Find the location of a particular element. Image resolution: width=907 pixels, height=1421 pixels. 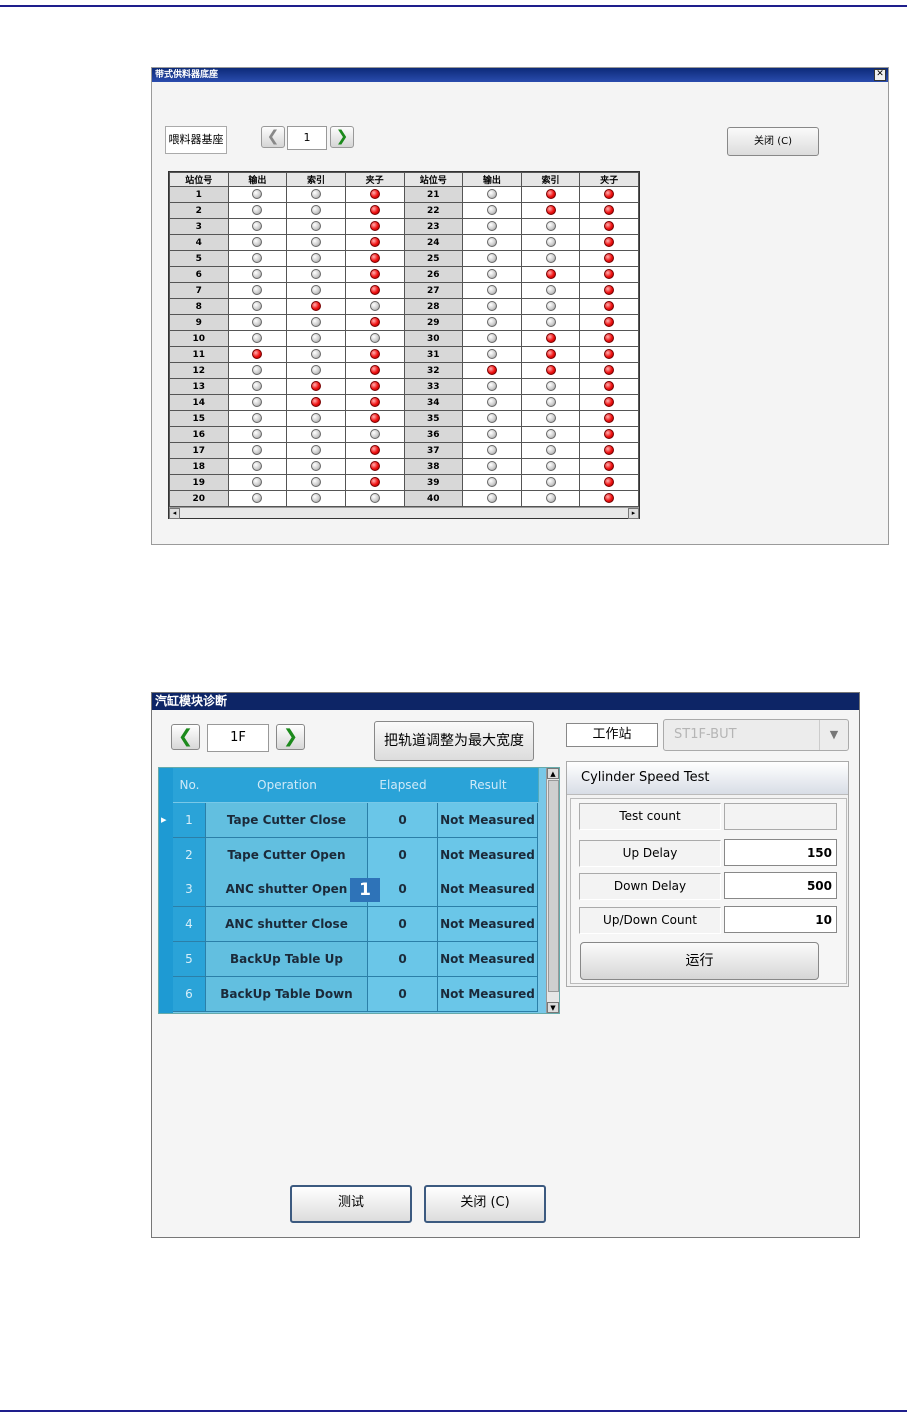

prev-page-button: ❮ is located at coordinates (273, 137).